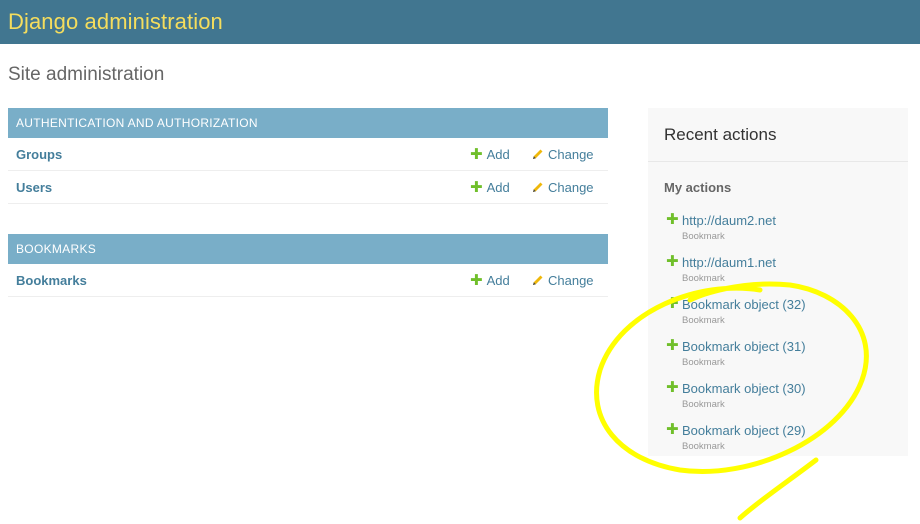  What do you see at coordinates (698, 187) in the screenshot?
I see `my-actions-heading: My actions` at bounding box center [698, 187].